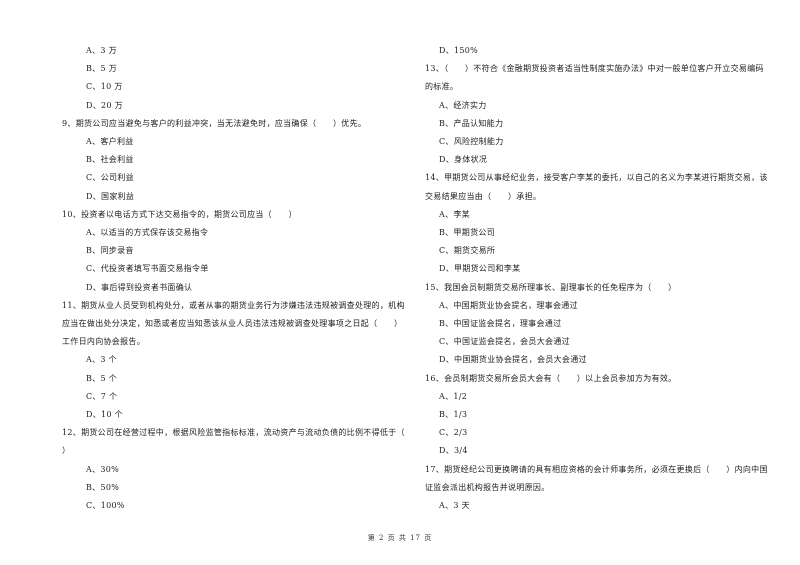 The height and width of the screenshot is (565, 800). I want to click on answer-option: D、150%, so click(459, 50).